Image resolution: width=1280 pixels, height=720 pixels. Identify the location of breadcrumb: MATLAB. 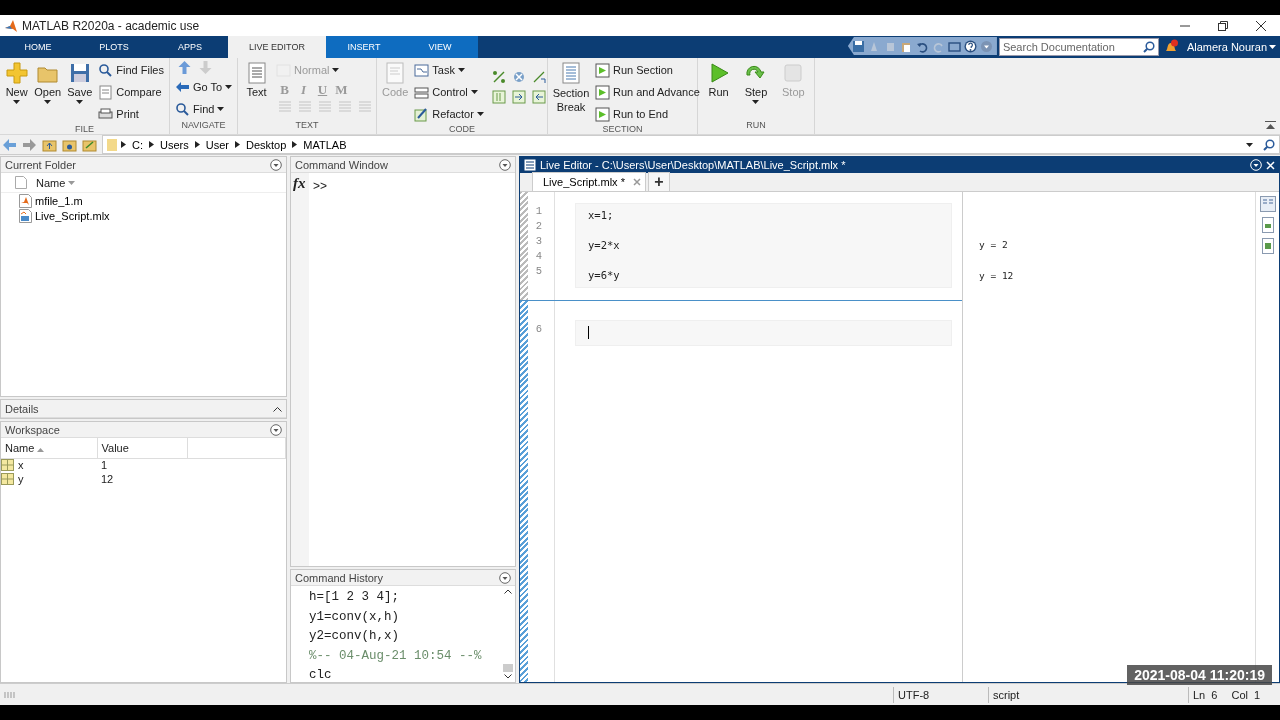
(325, 144).